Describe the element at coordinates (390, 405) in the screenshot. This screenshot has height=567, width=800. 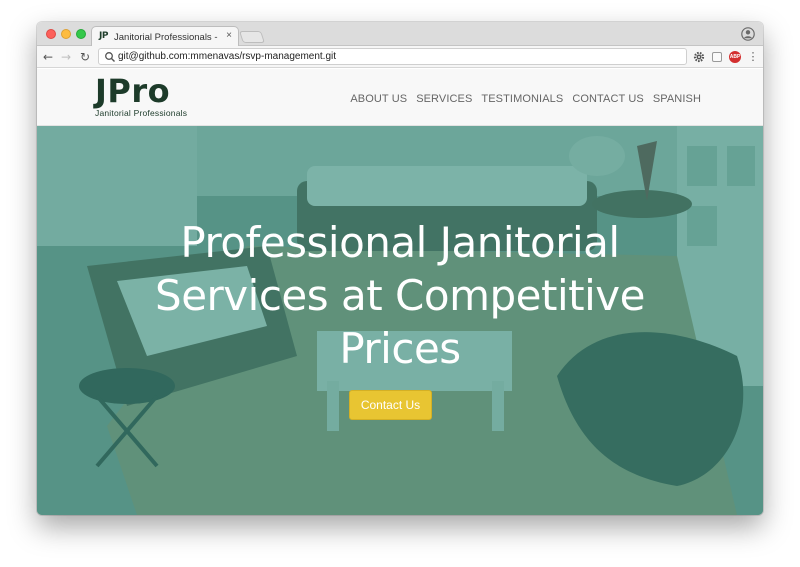
I see `contact-us-button: Contact Us` at that location.